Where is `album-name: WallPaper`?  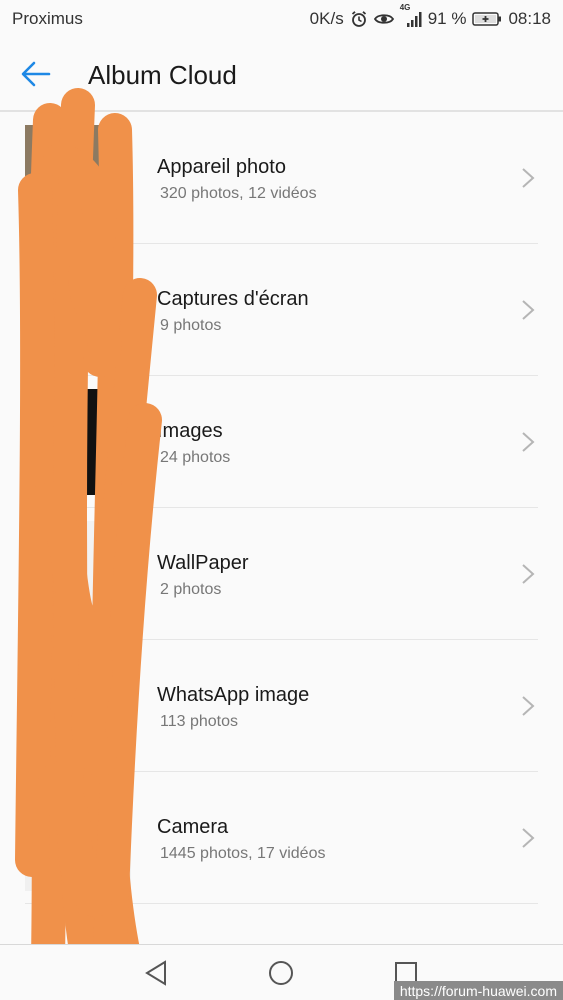 album-name: WallPaper is located at coordinates (203, 563).